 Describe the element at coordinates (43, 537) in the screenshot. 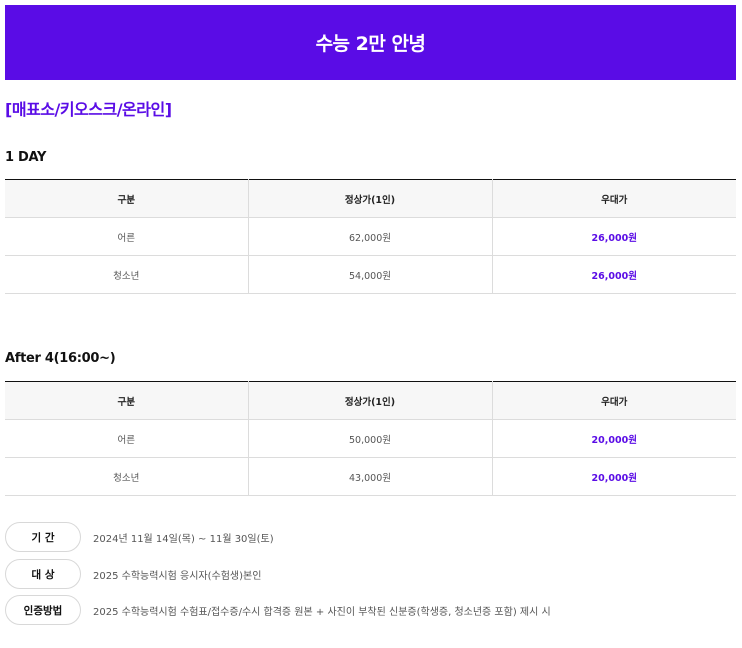

I see `period-label-pill: 기 간` at that location.